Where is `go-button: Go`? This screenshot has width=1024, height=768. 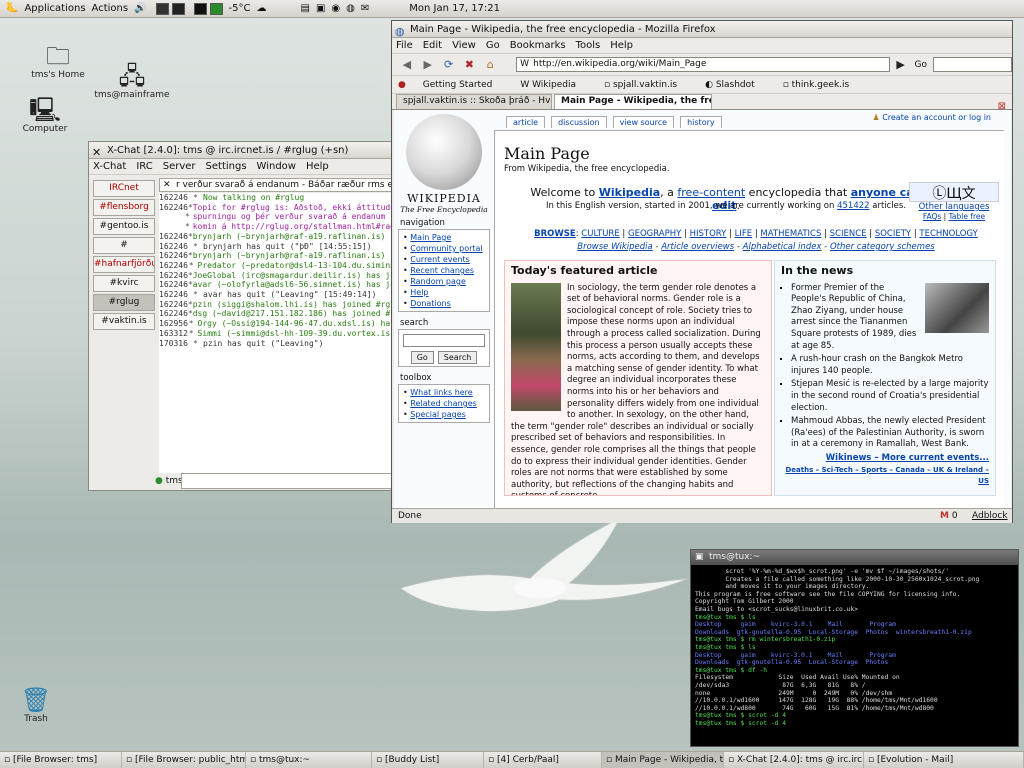
go-button: Go is located at coordinates (921, 65).